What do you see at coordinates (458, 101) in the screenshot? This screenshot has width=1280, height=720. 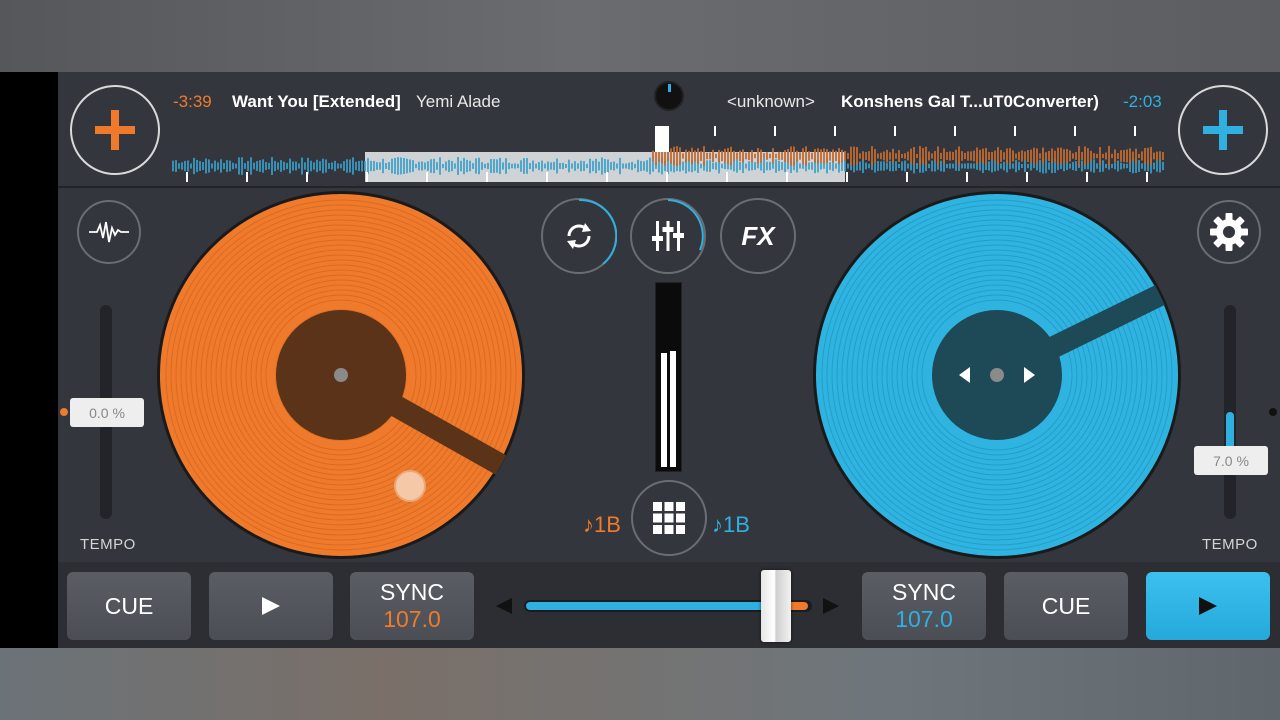 I see `left-artist: Yemi Alade` at bounding box center [458, 101].